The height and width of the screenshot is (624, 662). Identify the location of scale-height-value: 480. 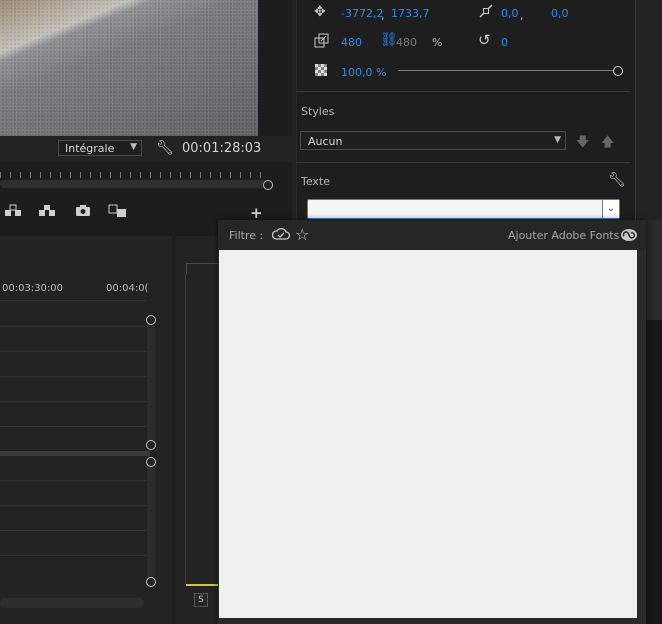
(406, 42).